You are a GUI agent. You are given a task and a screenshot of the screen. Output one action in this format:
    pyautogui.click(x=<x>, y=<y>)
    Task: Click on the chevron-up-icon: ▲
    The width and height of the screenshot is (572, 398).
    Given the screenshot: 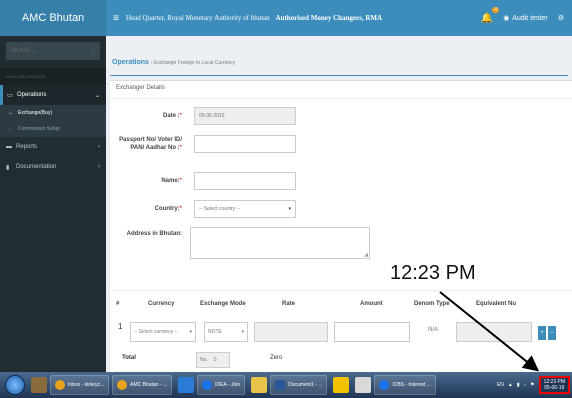 What is the action you would take?
    pyautogui.click(x=510, y=385)
    